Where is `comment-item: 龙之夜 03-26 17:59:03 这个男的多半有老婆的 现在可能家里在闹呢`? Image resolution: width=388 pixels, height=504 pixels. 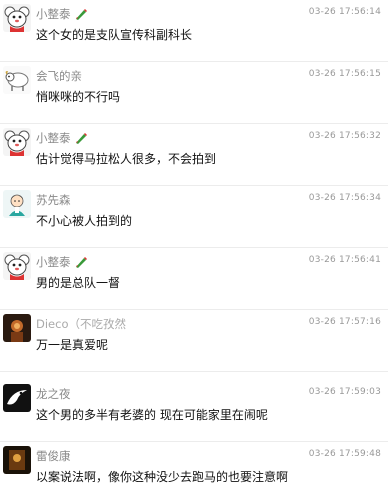
comment-item: 龙之夜 03-26 17:59:03 这个男的多半有老婆的 现在可能家里在闹呢 is located at coordinates (194, 411).